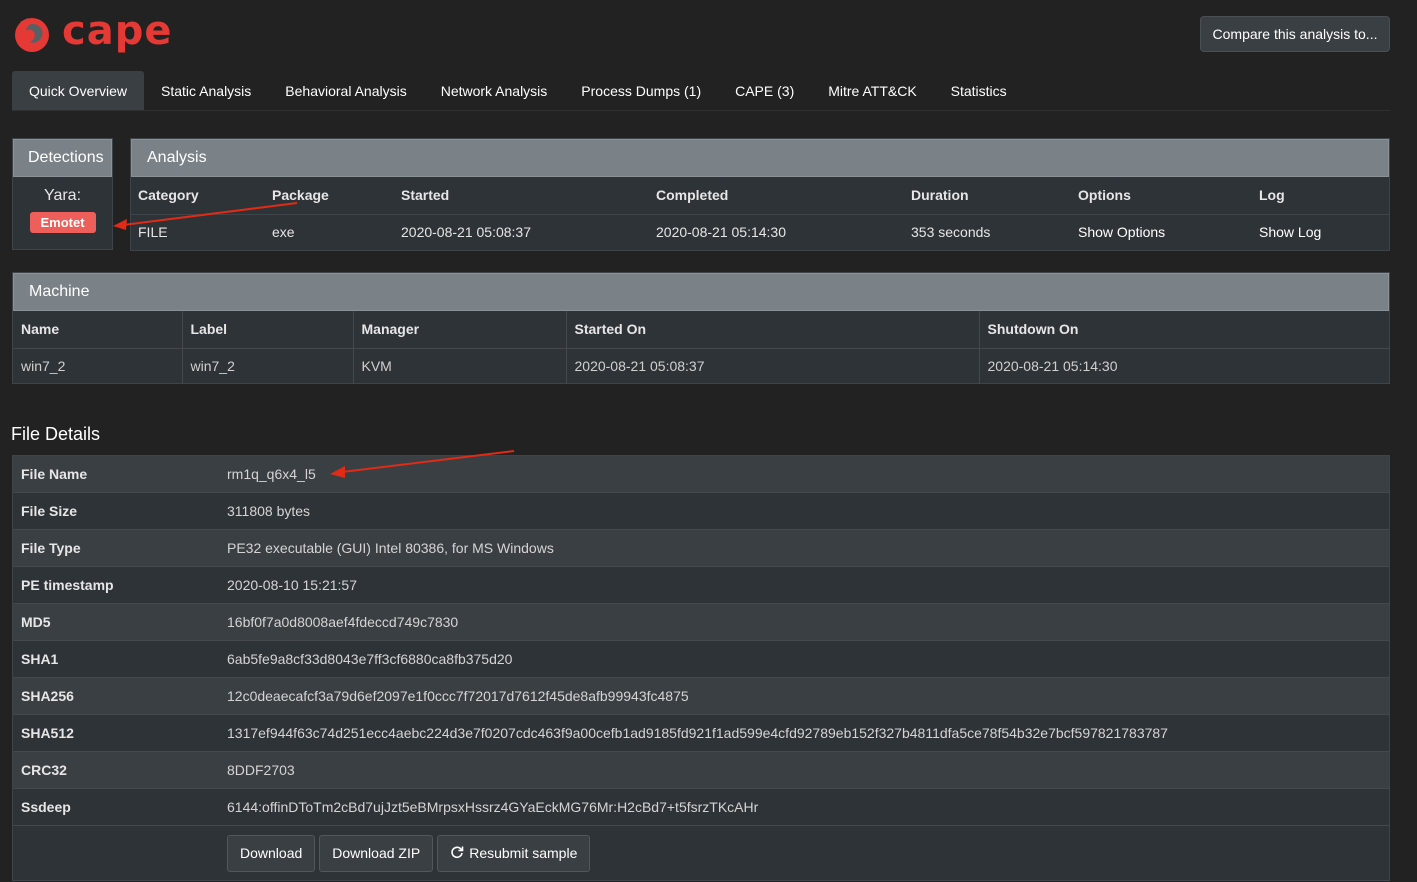 The image size is (1417, 882). I want to click on analysis-package: exe, so click(283, 232).